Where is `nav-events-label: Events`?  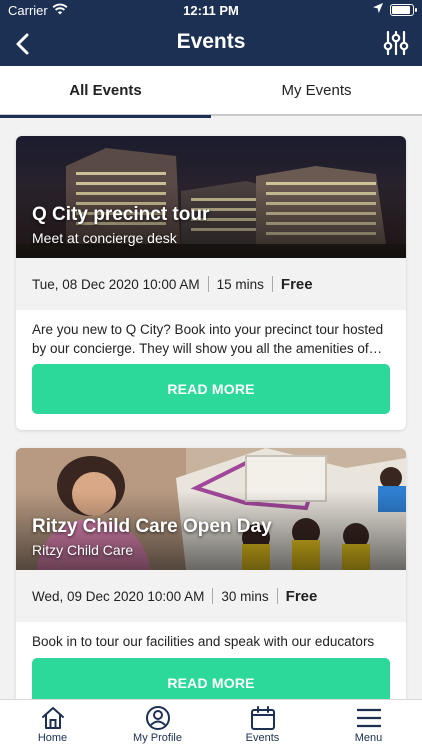 nav-events-label: Events is located at coordinates (262, 738).